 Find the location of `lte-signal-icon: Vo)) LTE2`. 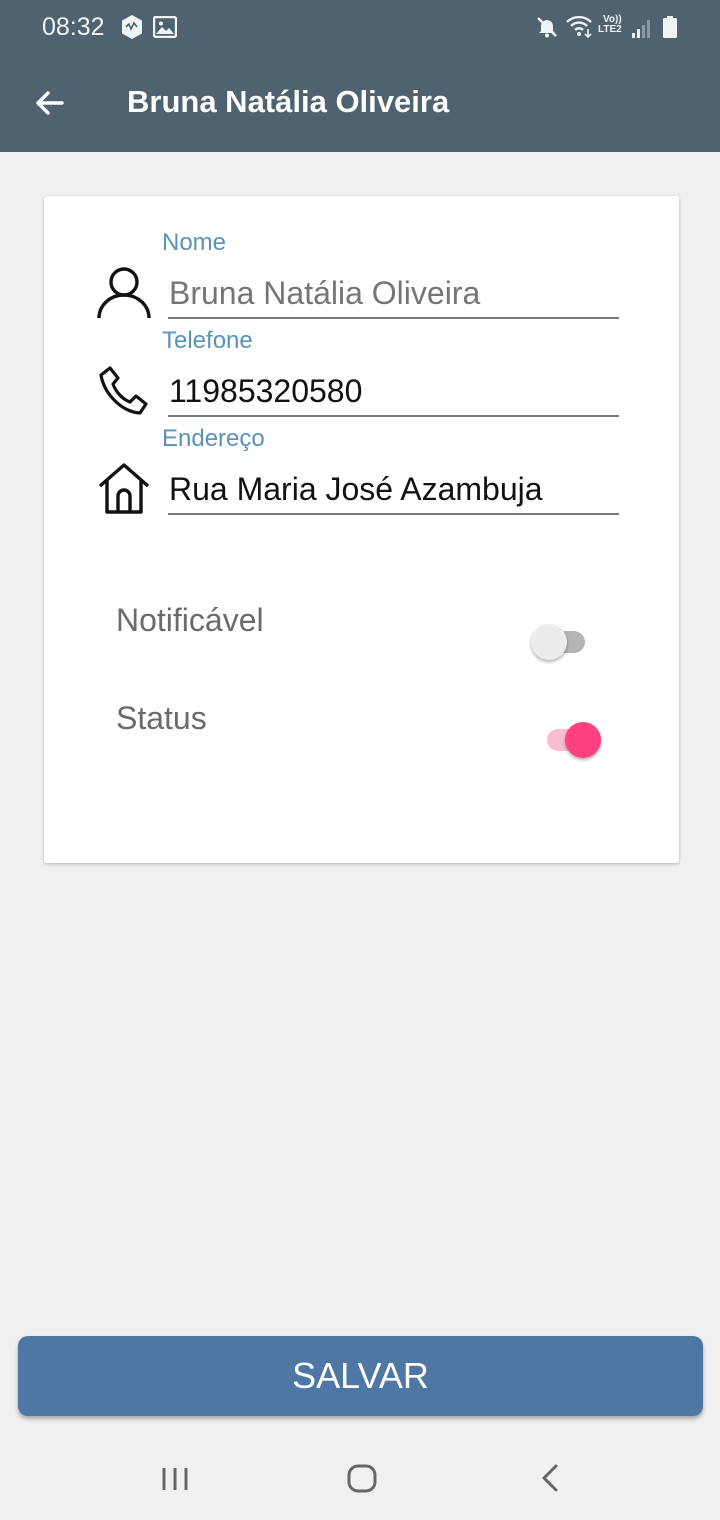

lte-signal-icon: Vo)) LTE2 is located at coordinates (613, 25).